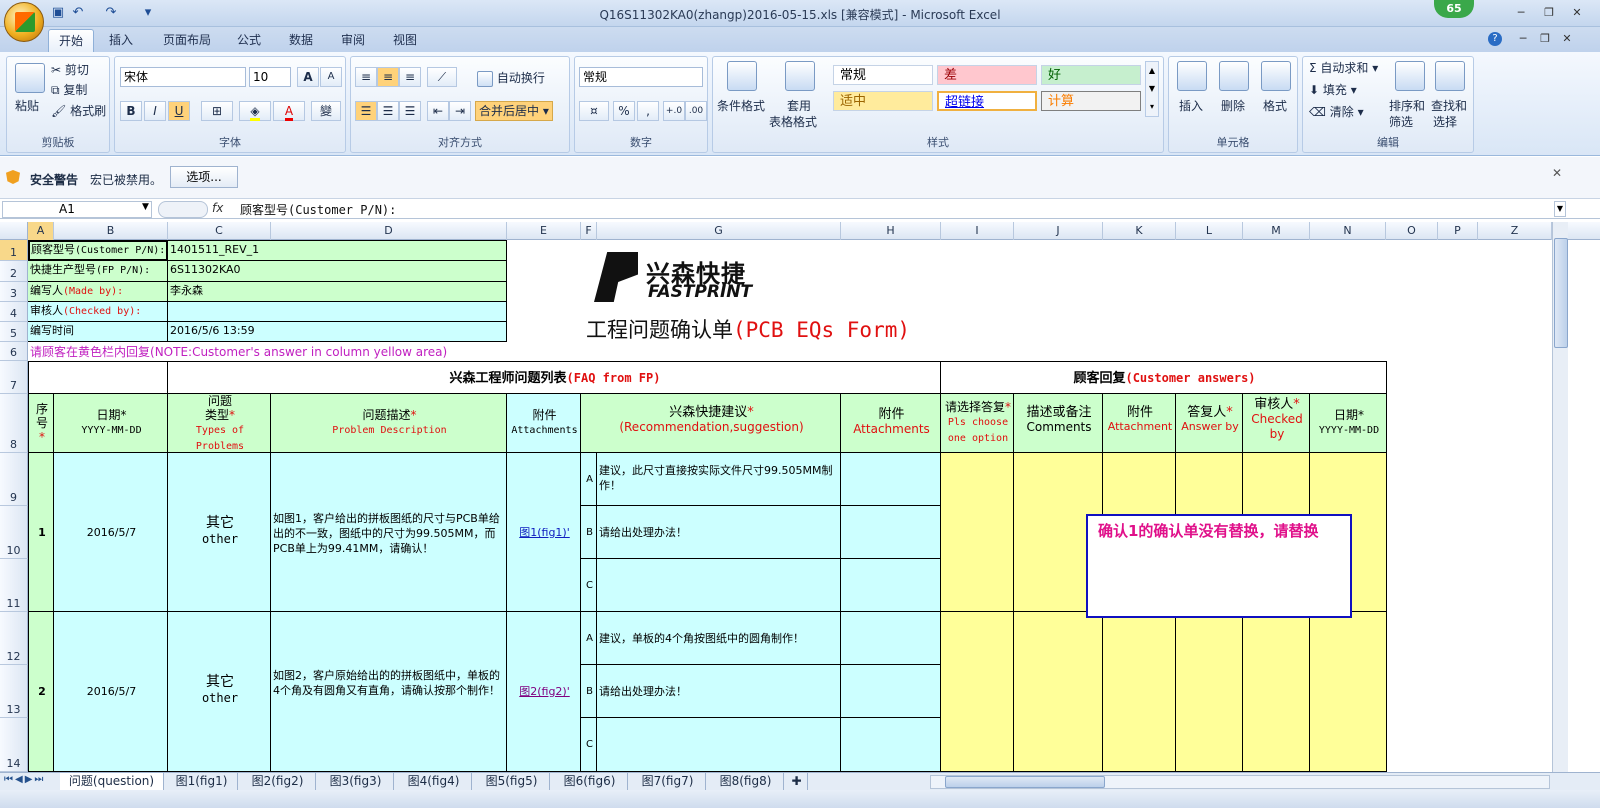 This screenshot has height=808, width=1600. I want to click on col-header-h: H, so click(891, 231).